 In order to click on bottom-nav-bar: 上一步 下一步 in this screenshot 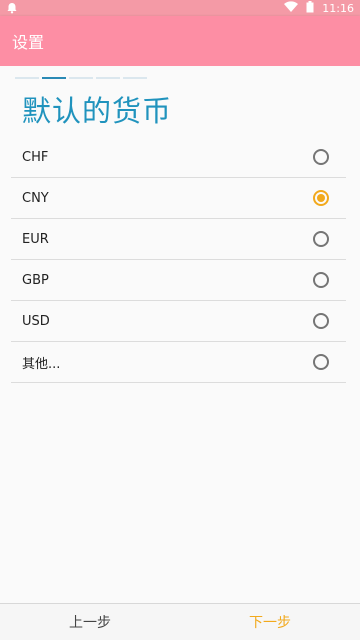, I will do `click(180, 621)`.